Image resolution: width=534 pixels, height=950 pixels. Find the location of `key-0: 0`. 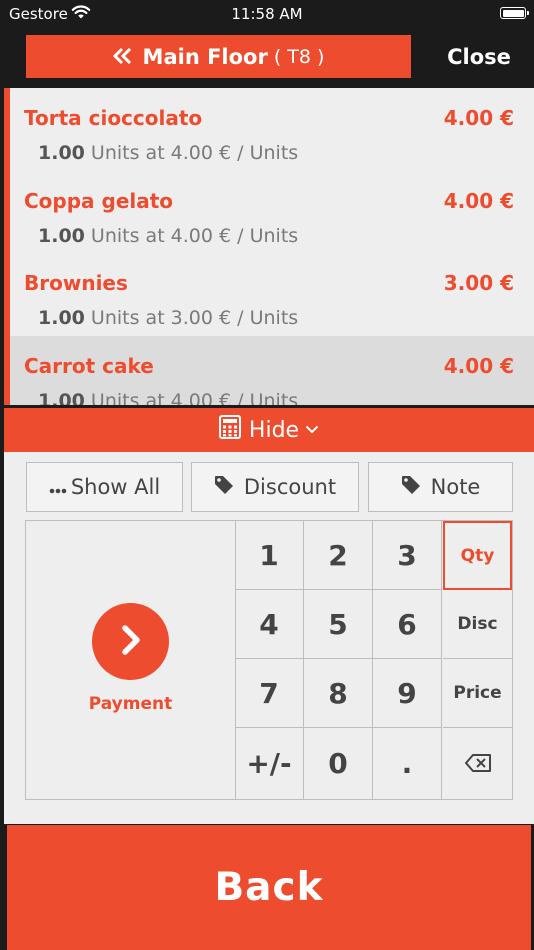

key-0: 0 is located at coordinates (338, 763).